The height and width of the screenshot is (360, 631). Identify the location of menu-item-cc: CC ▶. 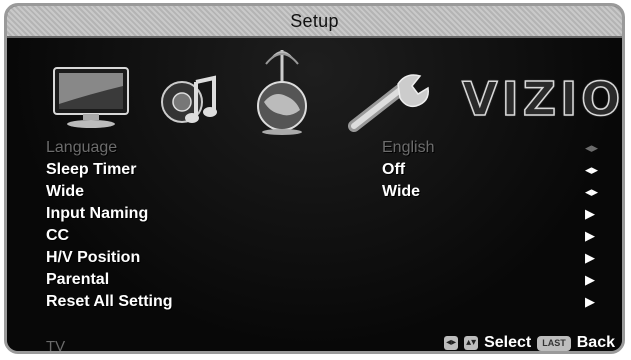
(315, 238).